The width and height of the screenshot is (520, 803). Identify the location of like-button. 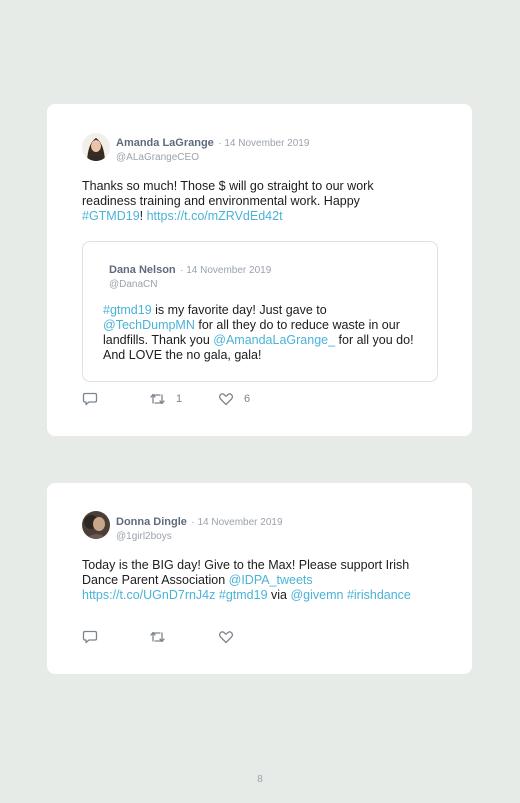
(226, 637).